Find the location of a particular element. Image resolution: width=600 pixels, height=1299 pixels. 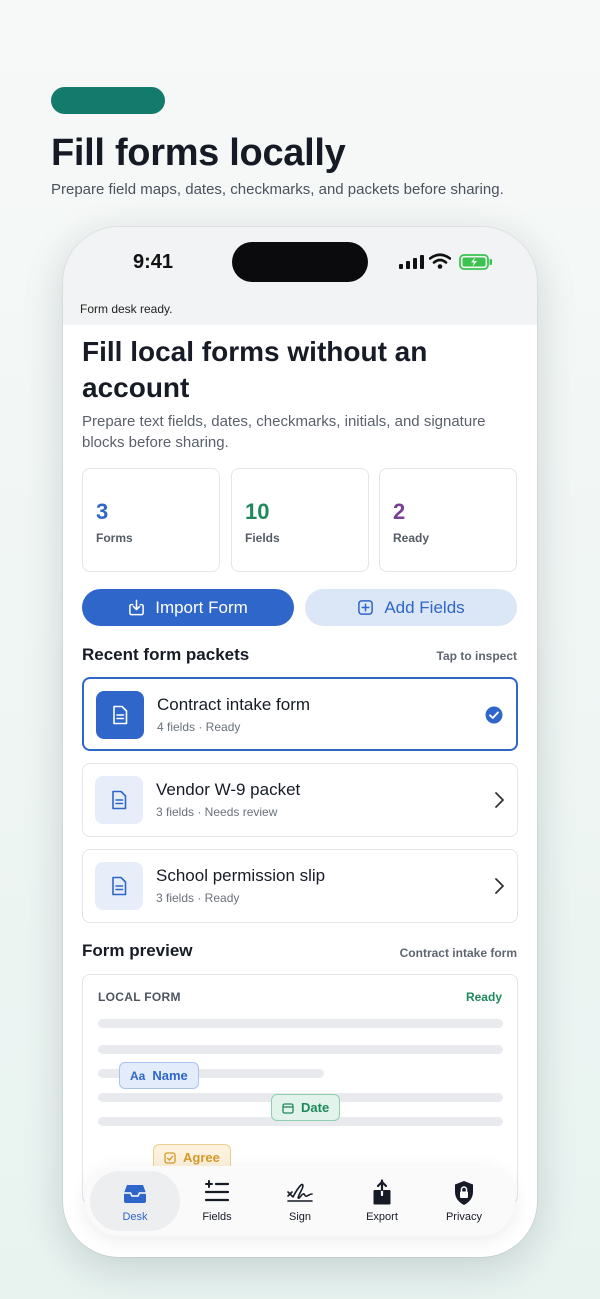

tab-fields: Fields is located at coordinates (217, 1201).